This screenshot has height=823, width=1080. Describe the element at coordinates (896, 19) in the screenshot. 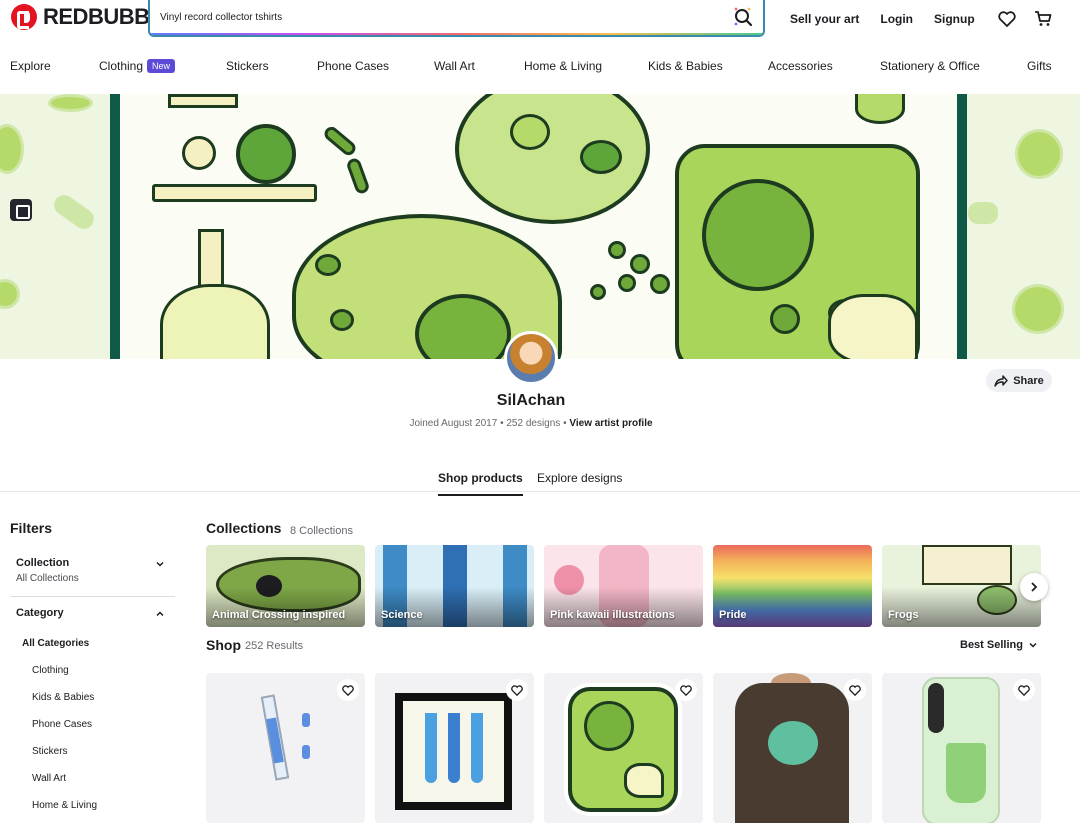

I see `login-link: Login` at that location.